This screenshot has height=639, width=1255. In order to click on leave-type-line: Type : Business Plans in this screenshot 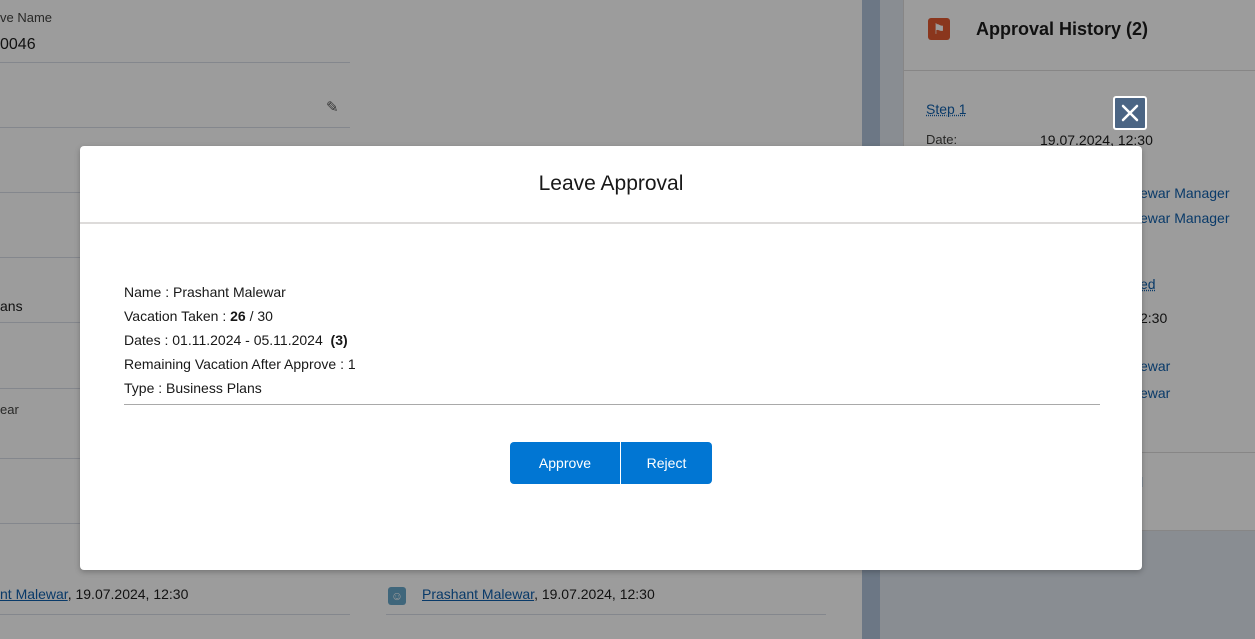, I will do `click(612, 388)`.